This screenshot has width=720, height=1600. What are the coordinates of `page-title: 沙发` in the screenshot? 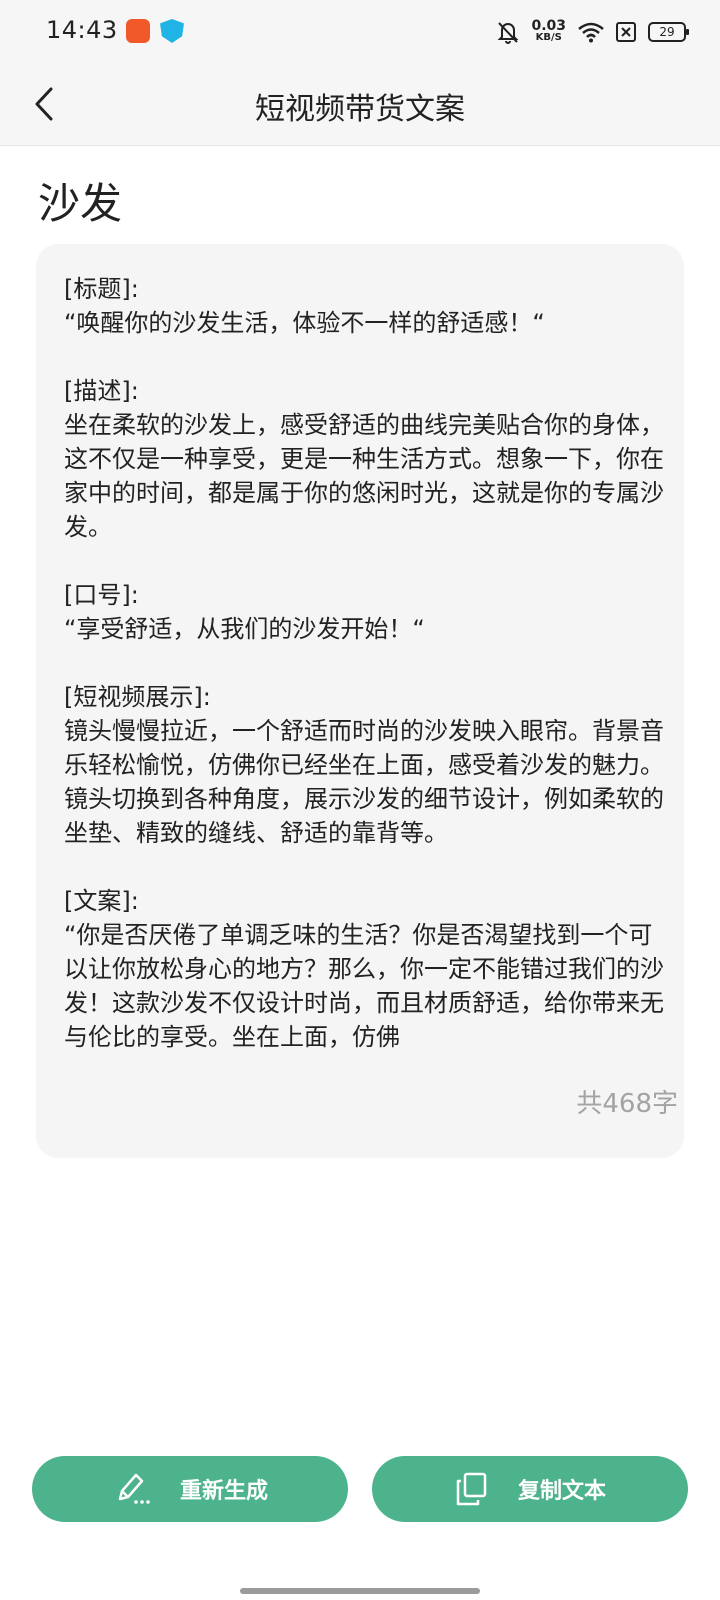 It's located at (80, 203).